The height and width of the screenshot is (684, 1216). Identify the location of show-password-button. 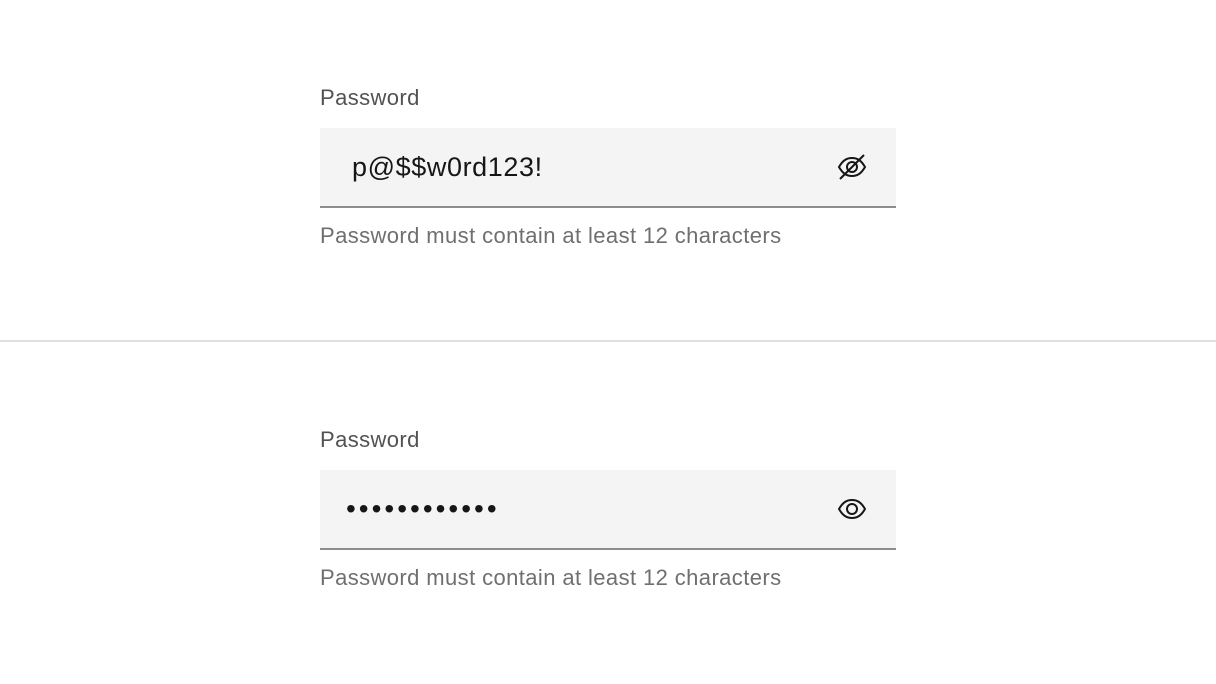
(852, 509).